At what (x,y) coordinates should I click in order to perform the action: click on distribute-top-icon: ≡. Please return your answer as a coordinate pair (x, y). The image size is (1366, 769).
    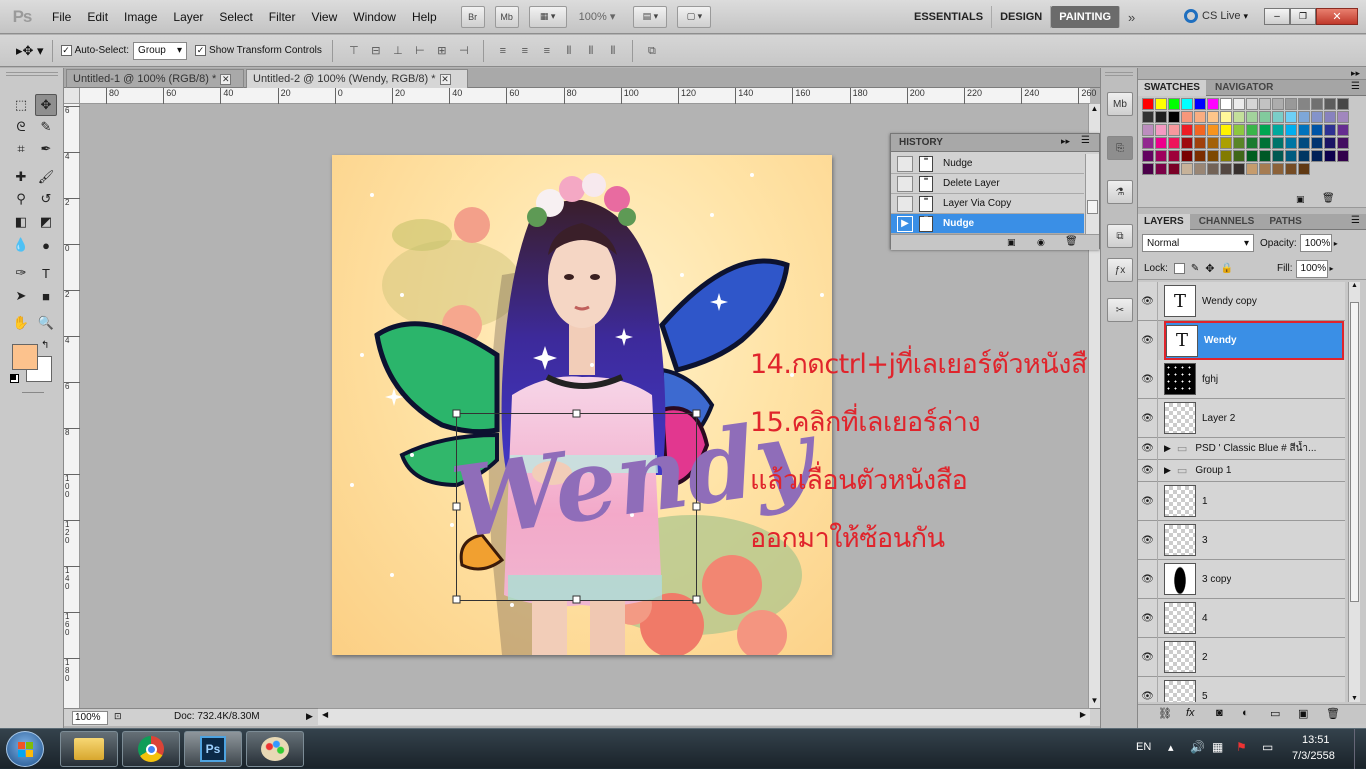
    Looking at the image, I should click on (503, 51).